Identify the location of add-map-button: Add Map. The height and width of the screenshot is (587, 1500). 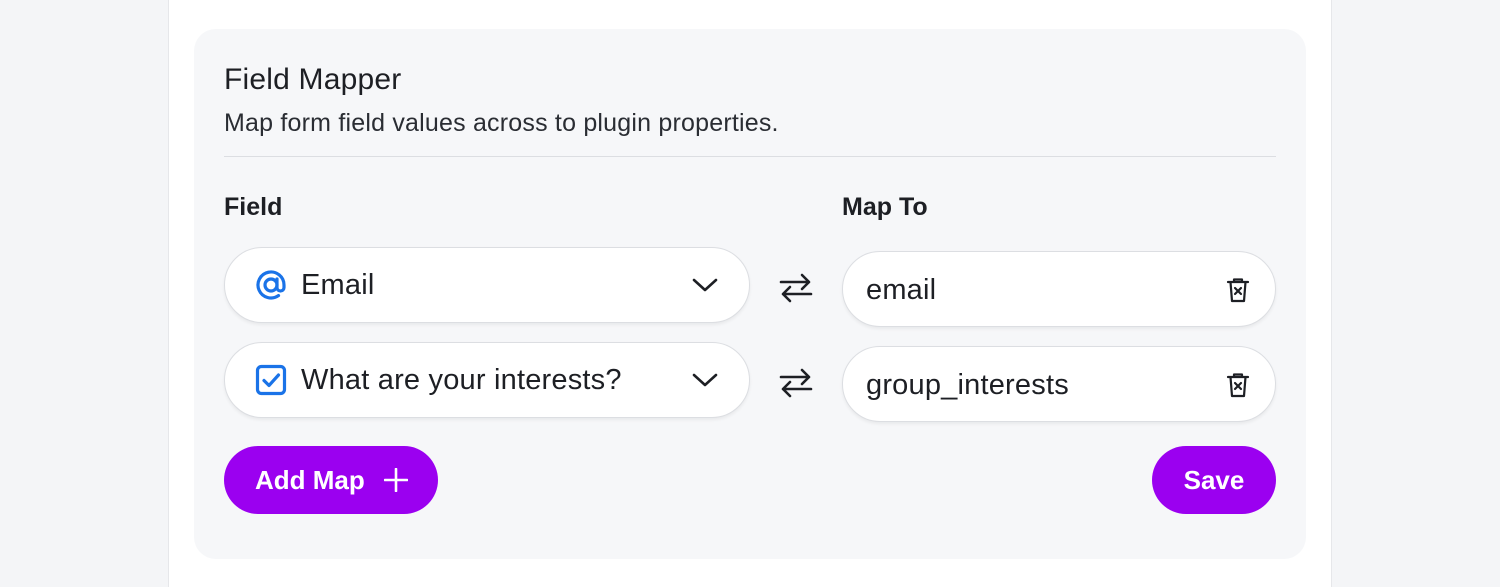
(331, 480).